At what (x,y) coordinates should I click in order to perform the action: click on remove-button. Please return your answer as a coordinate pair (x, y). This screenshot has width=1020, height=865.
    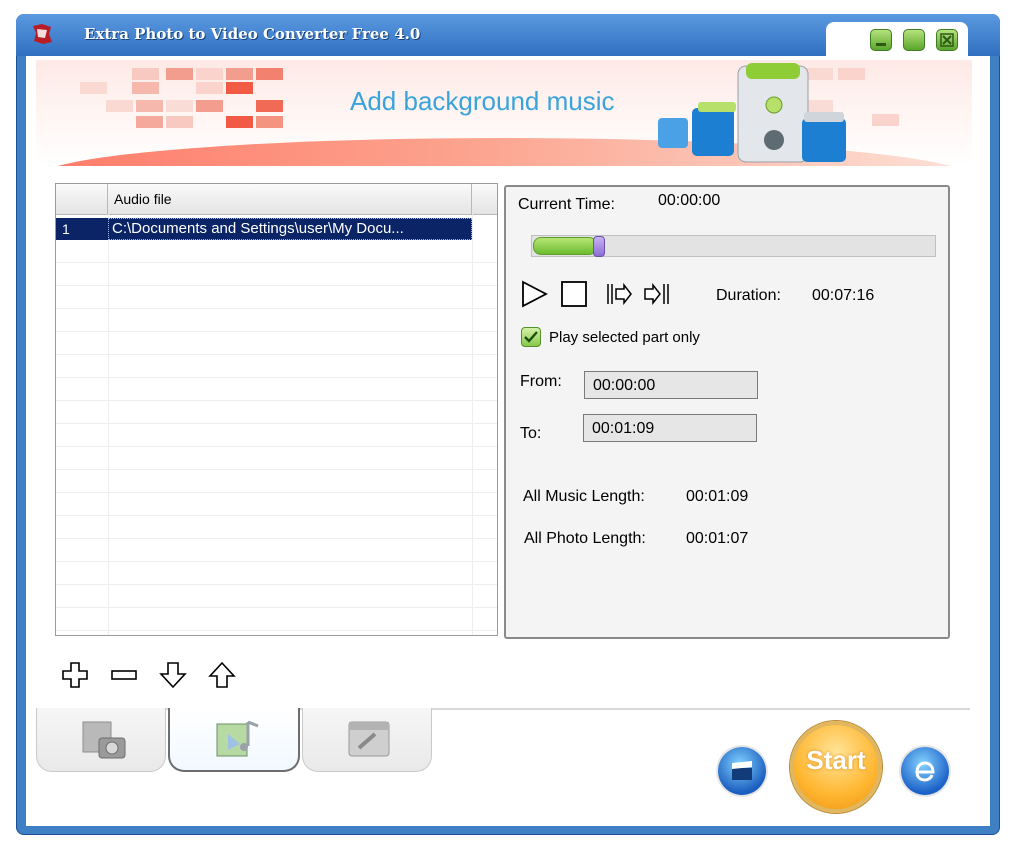
    Looking at the image, I should click on (124, 675).